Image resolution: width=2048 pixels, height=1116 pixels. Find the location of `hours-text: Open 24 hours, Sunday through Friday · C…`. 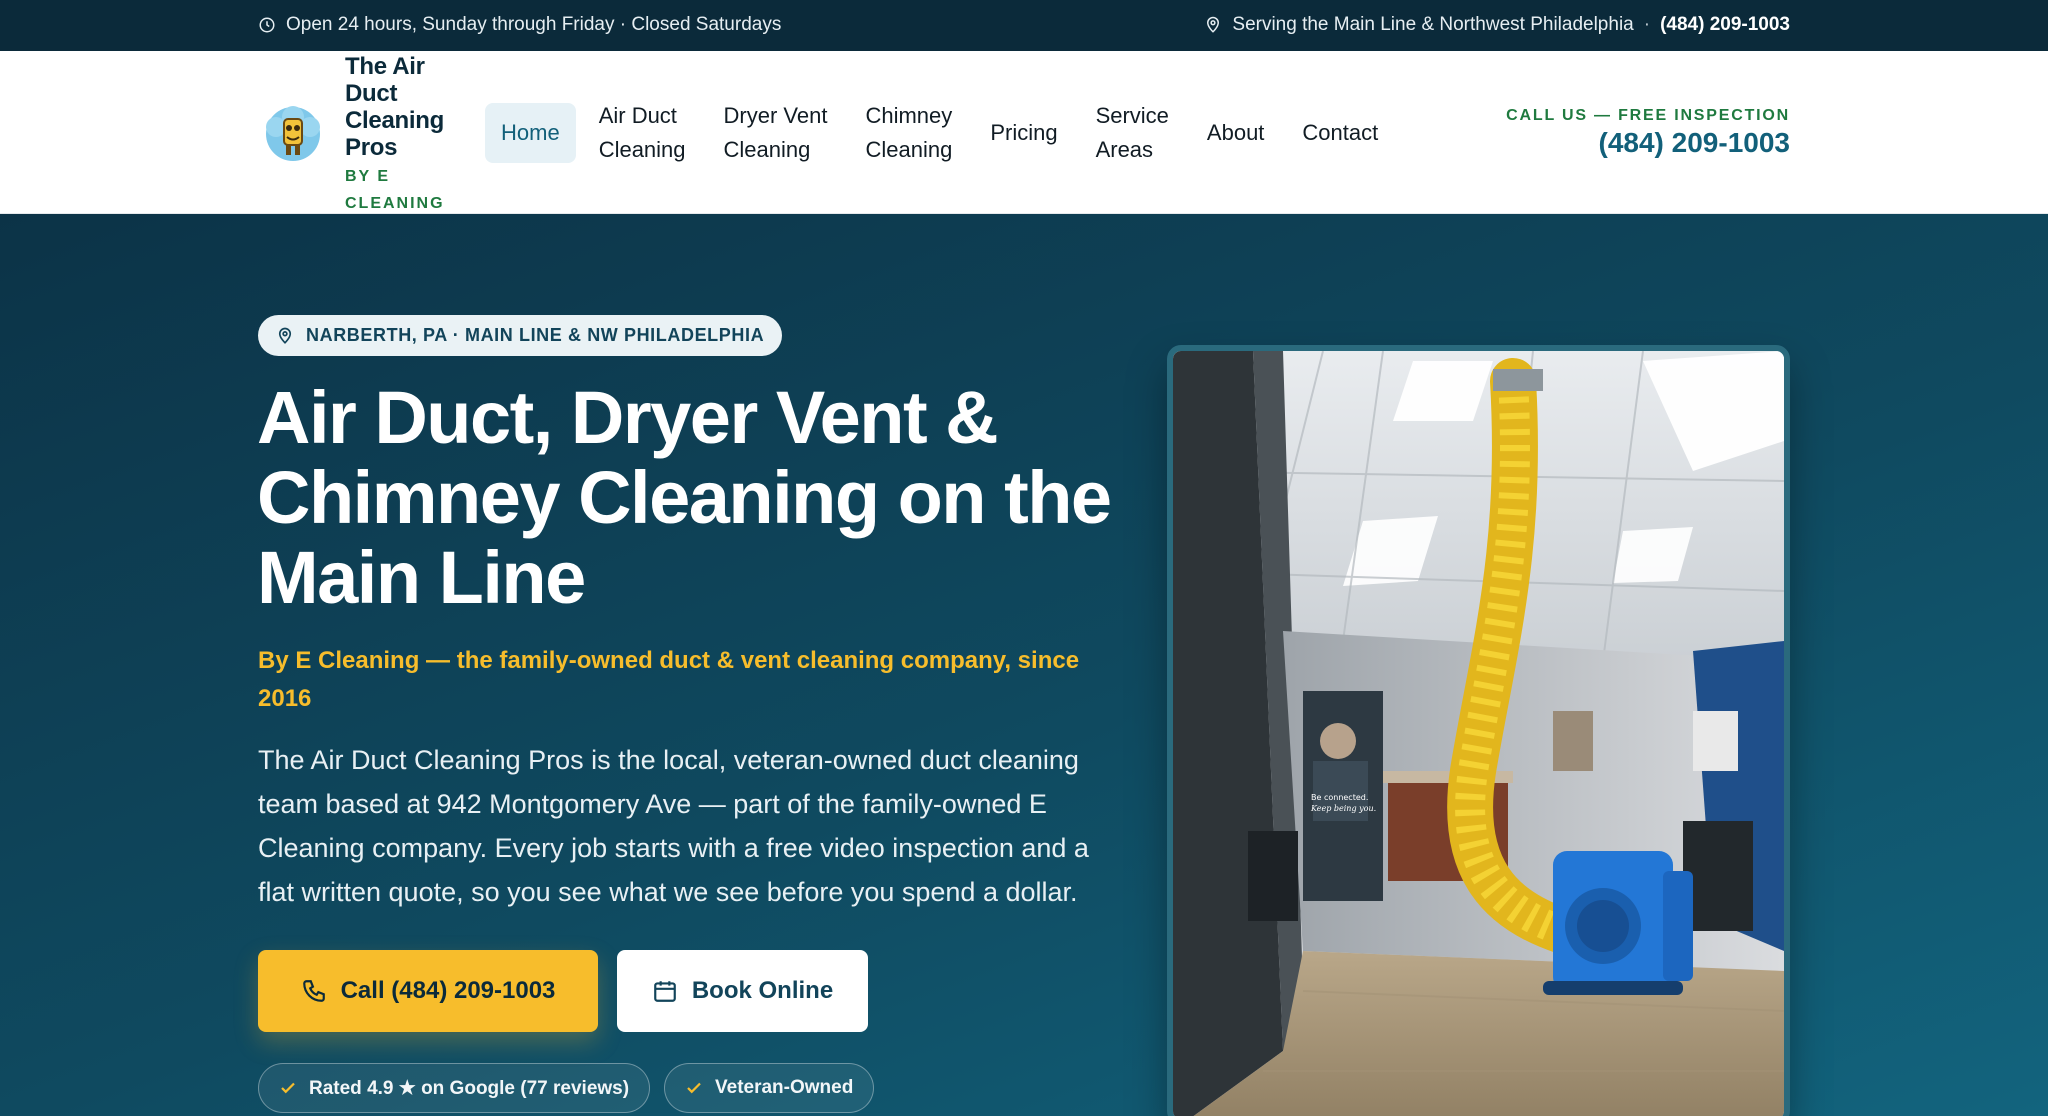

hours-text: Open 24 hours, Sunday through Friday · C… is located at coordinates (534, 24).